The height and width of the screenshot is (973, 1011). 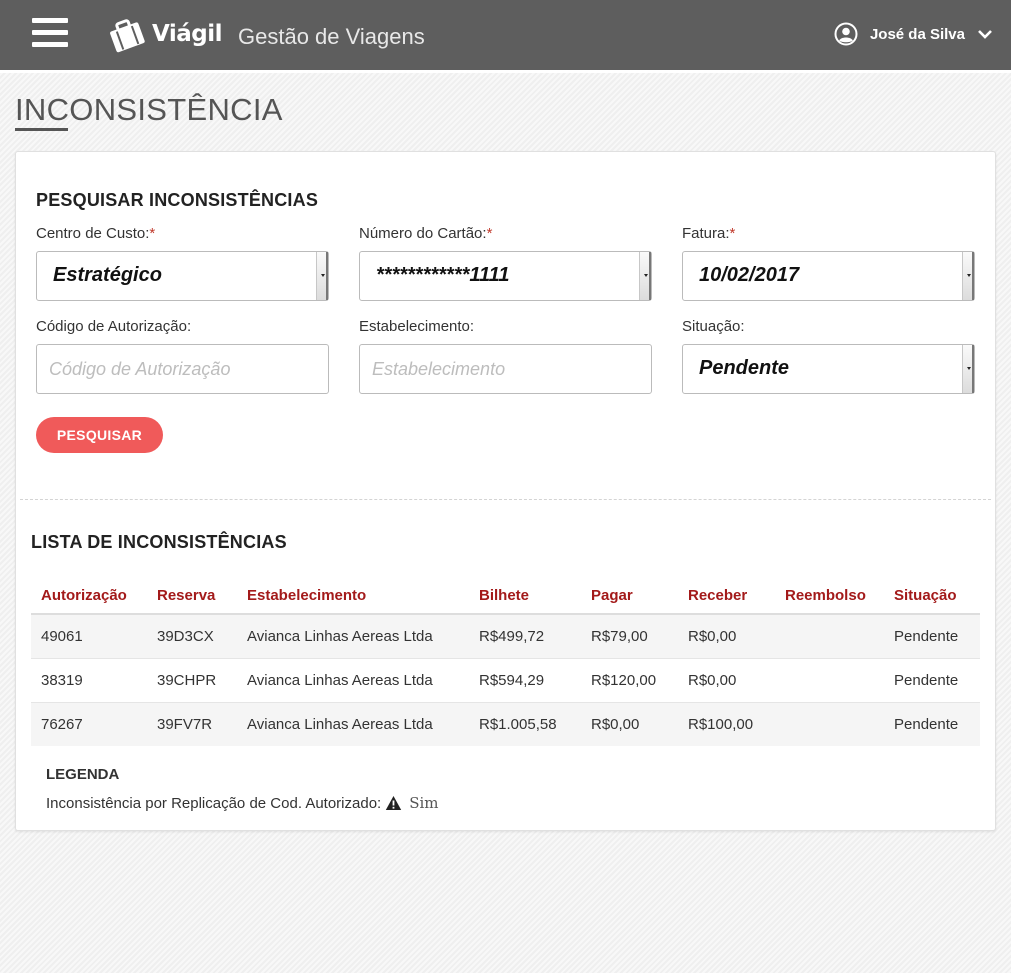 I want to click on top-bar: Viágil Gestão de Viagens José da Silva, so click(x=505, y=35).